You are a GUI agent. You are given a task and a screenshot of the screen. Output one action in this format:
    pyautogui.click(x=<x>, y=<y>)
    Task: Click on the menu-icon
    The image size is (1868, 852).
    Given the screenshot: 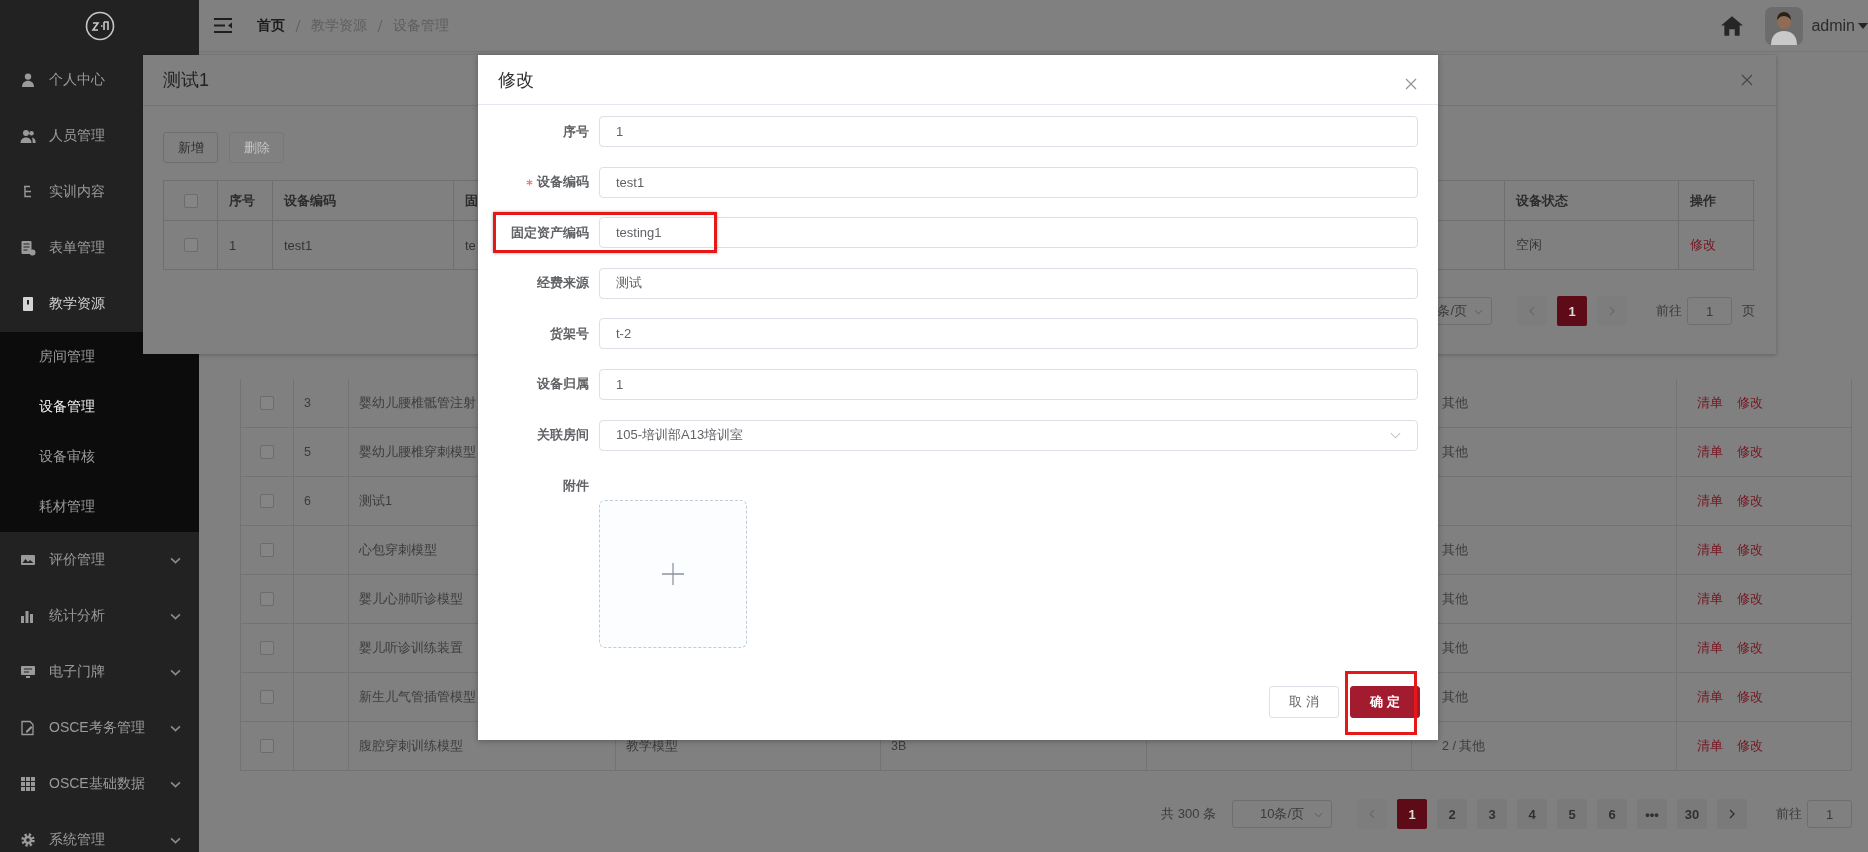 What is the action you would take?
    pyautogui.click(x=223, y=25)
    